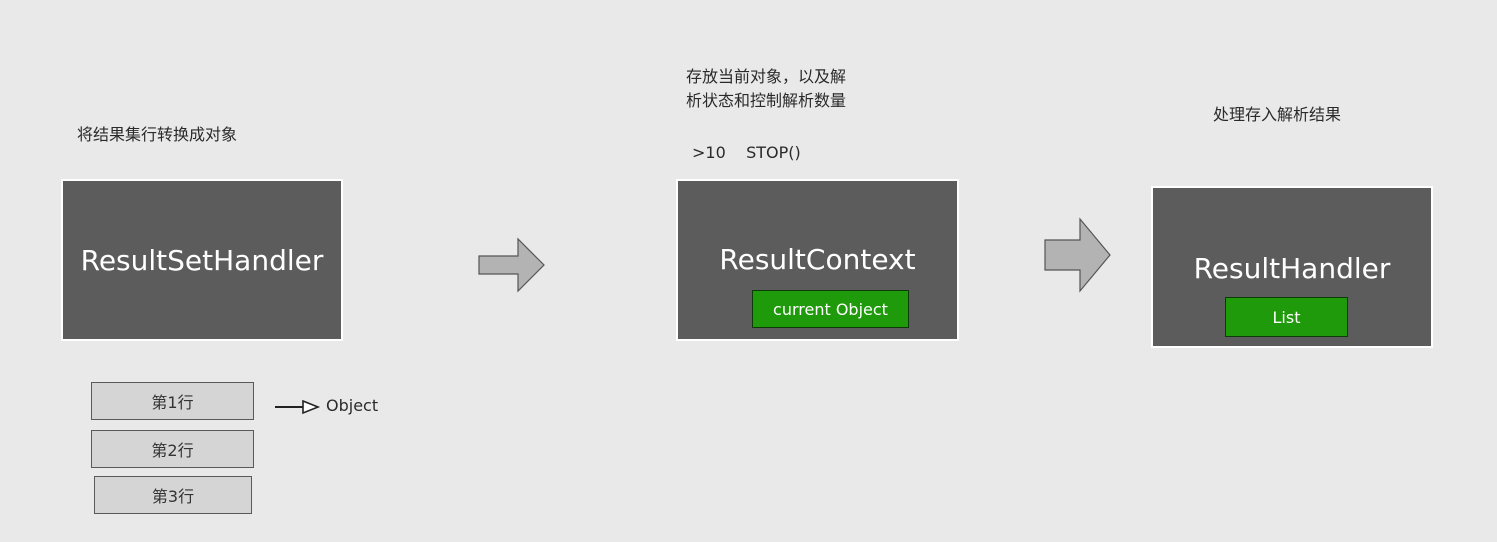  I want to click on result-set-handler-label: ResultSetHandler, so click(202, 260).